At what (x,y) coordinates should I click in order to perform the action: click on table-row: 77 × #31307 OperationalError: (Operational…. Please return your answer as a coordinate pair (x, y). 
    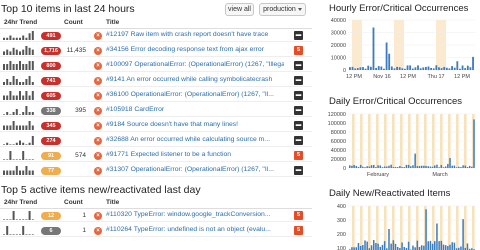
    Looking at the image, I should click on (156, 170).